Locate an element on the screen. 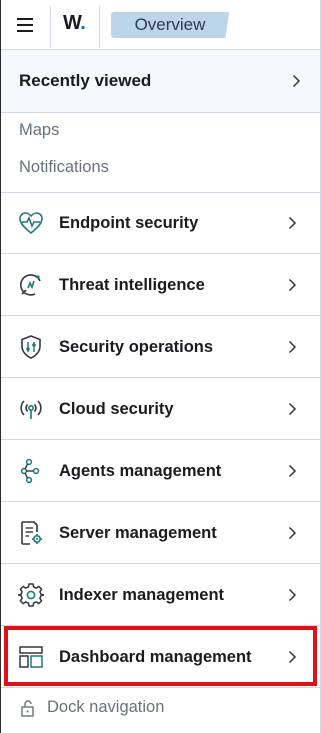 Image resolution: width=321 pixels, height=733 pixels. nav-item-agents-management: Agents management is located at coordinates (160, 471).